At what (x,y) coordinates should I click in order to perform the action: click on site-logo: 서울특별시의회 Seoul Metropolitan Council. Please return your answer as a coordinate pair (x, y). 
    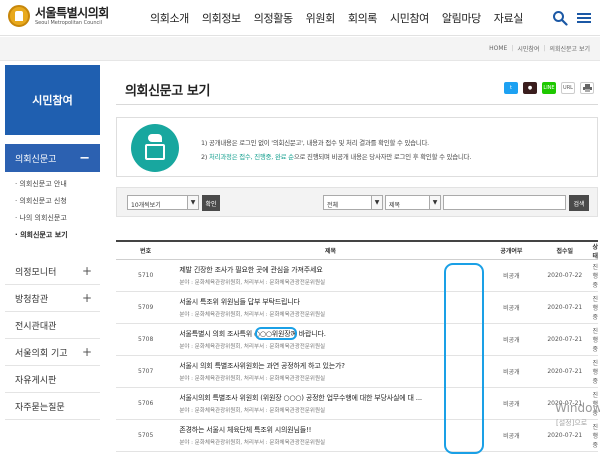
    Looking at the image, I should click on (58, 16).